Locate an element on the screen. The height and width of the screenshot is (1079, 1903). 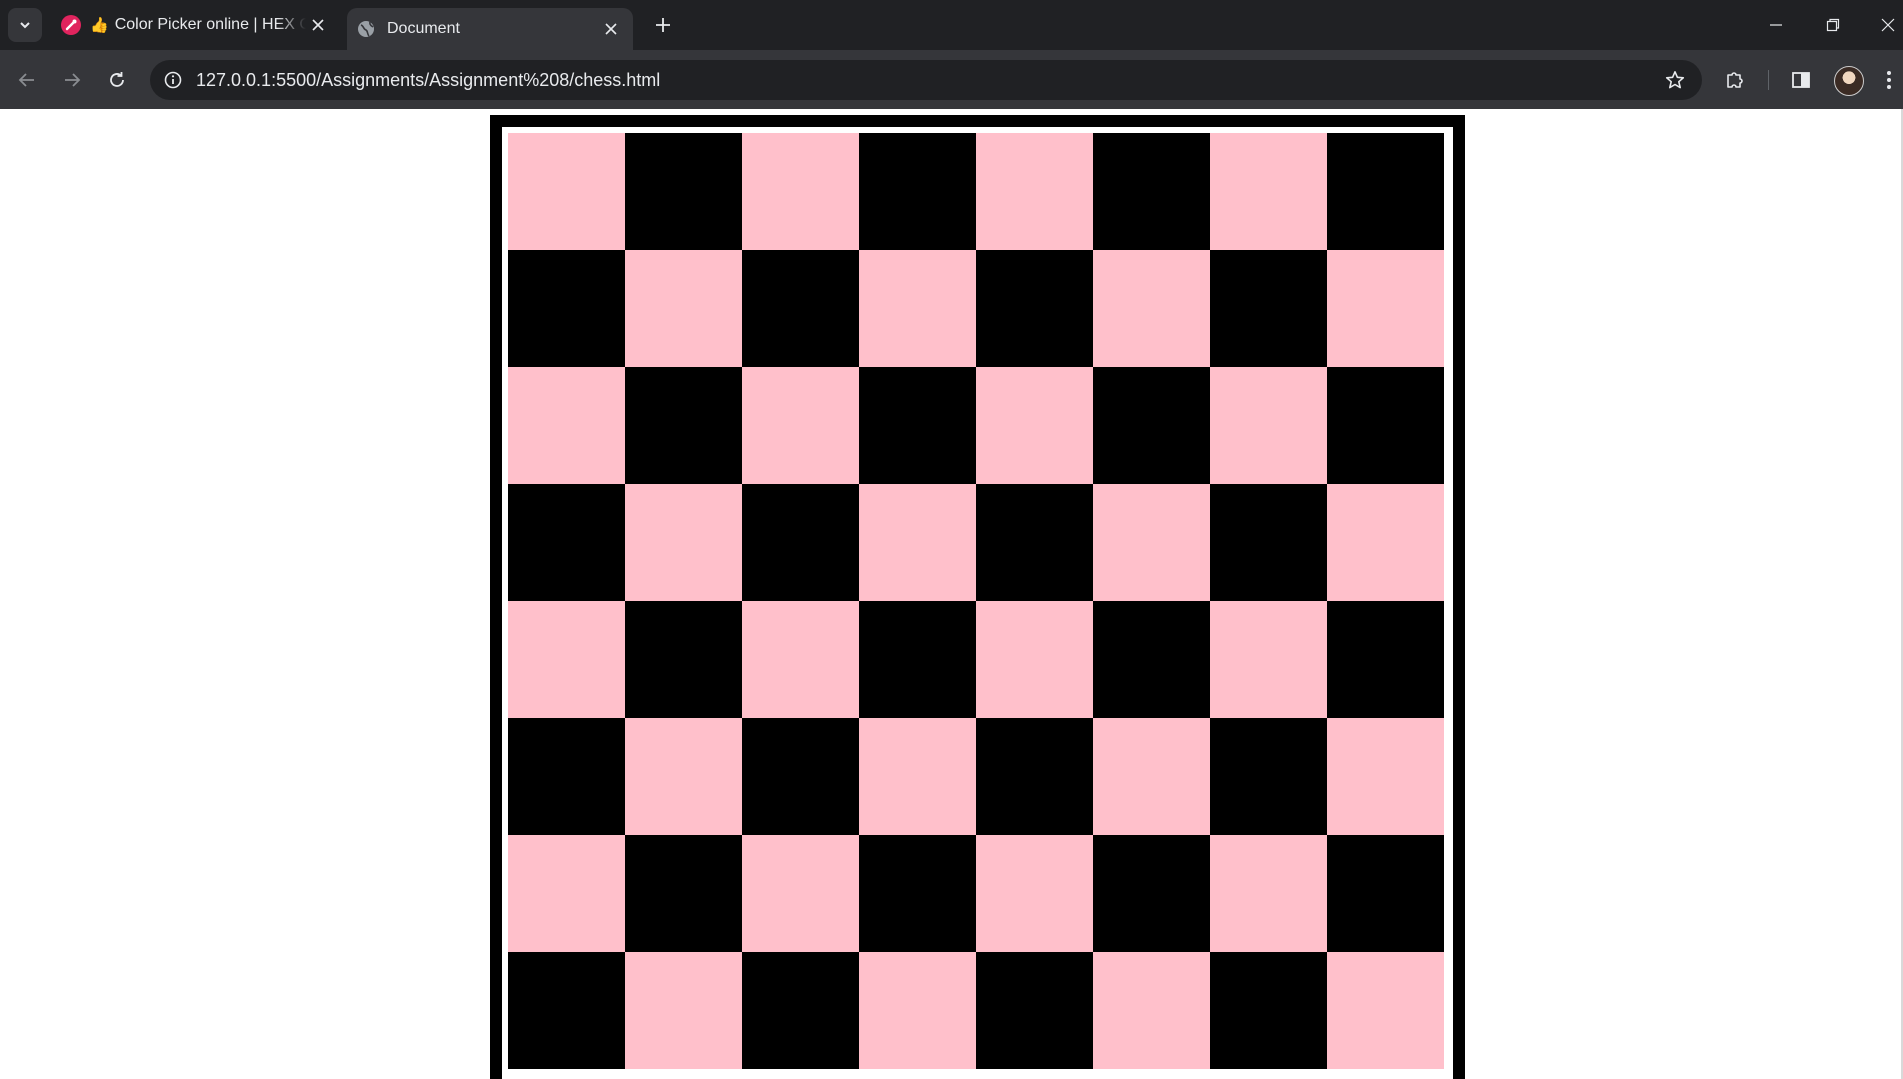
back-button is located at coordinates (27, 80).